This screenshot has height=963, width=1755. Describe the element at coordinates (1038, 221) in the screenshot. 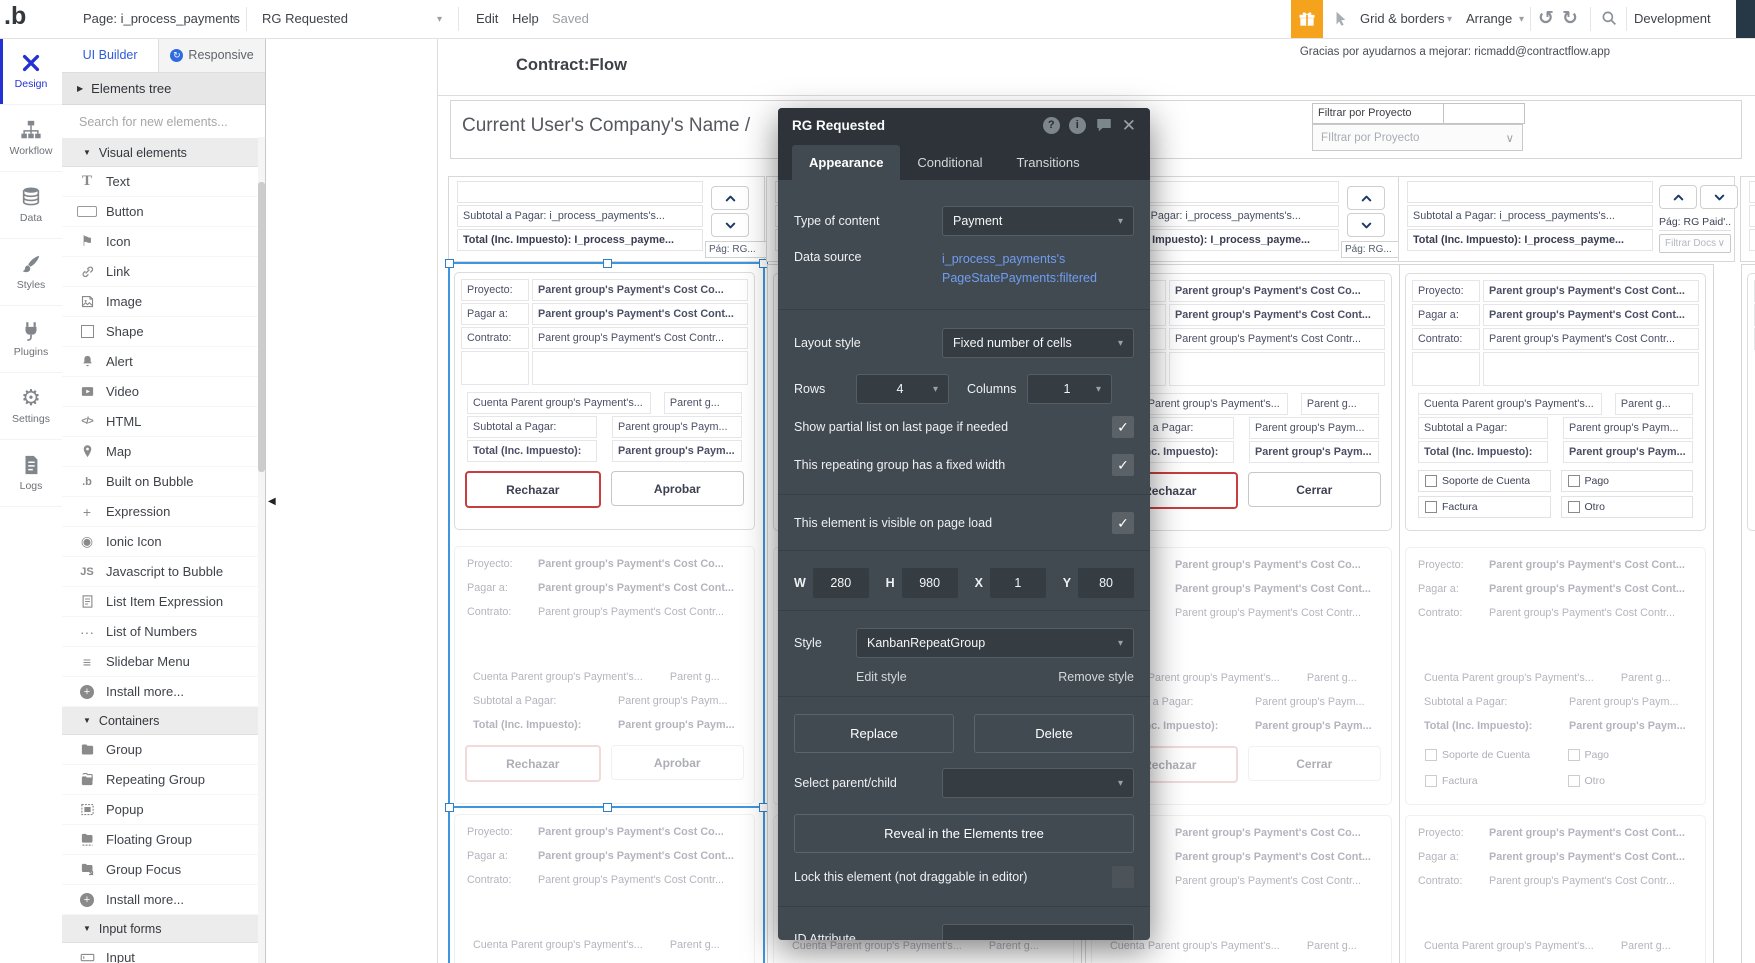

I see `type-of-content-select: Payment ▾` at that location.